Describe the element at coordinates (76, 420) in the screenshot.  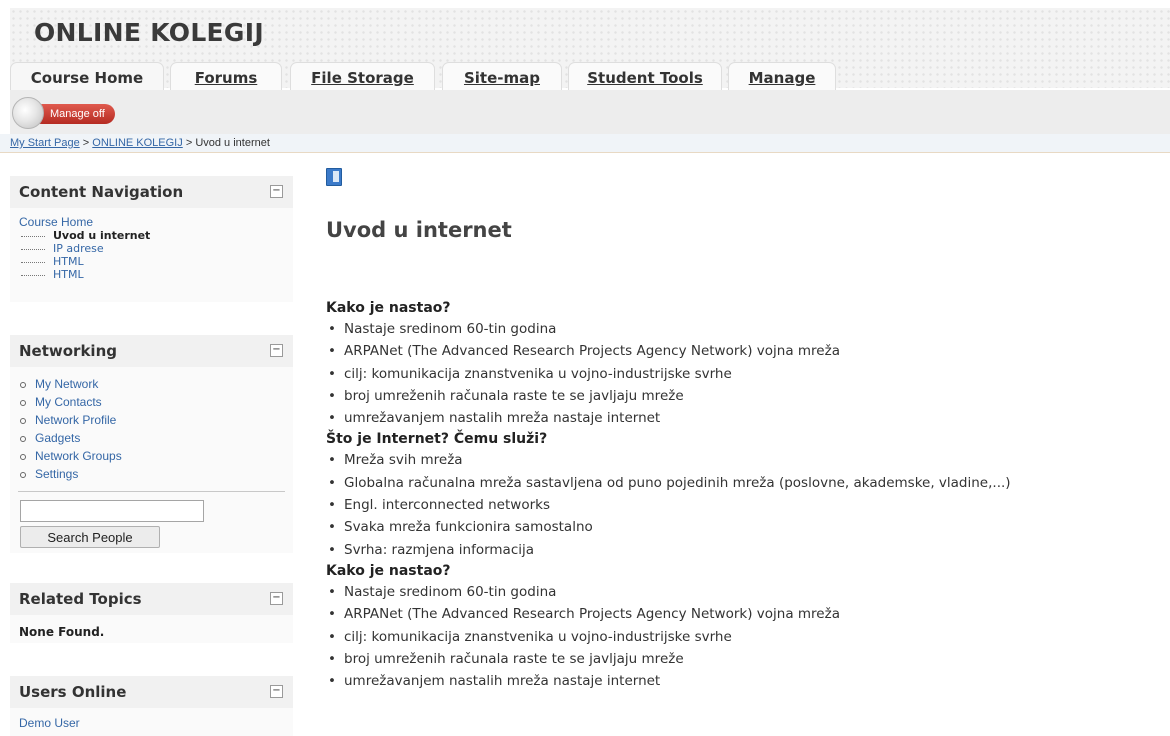
I see `networking-item-label: Network Profile` at that location.